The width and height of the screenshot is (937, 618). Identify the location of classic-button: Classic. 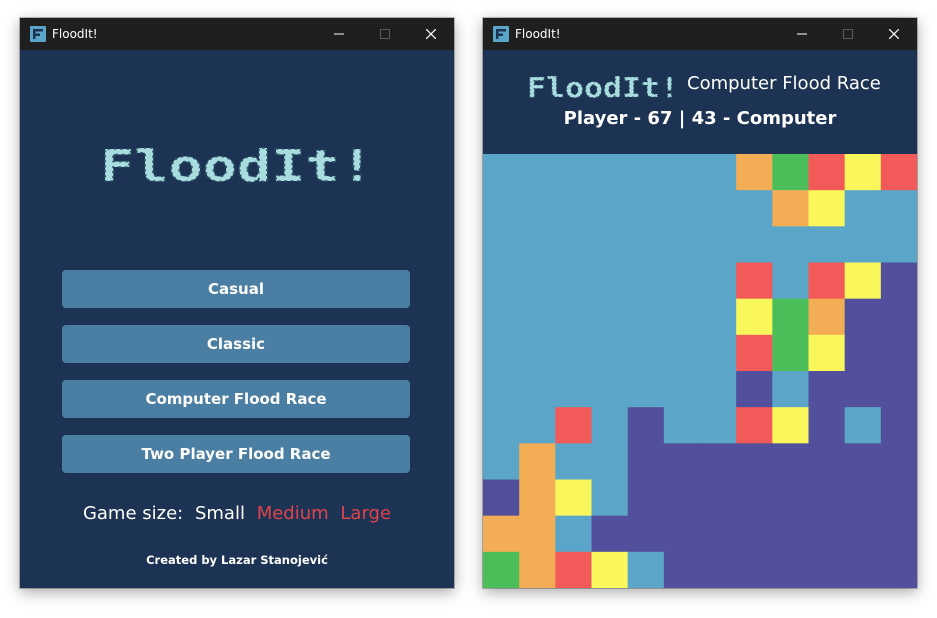
(236, 344).